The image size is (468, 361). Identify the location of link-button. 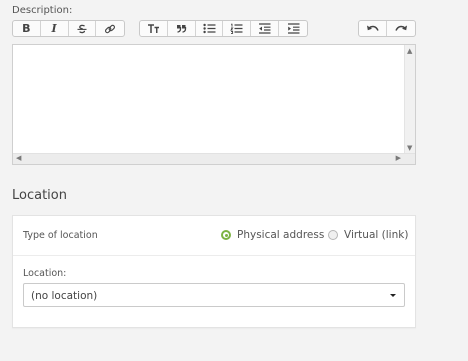
(110, 28).